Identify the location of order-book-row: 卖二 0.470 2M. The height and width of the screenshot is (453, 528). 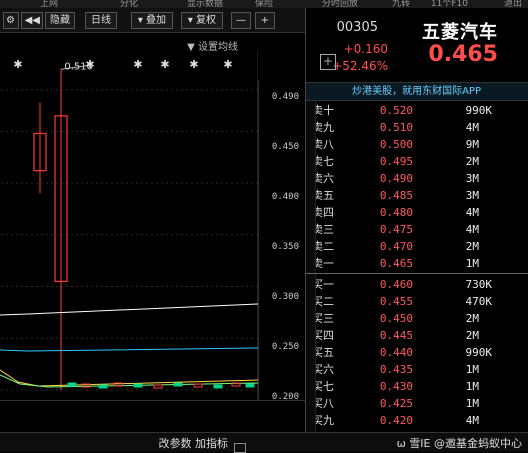
(417, 247).